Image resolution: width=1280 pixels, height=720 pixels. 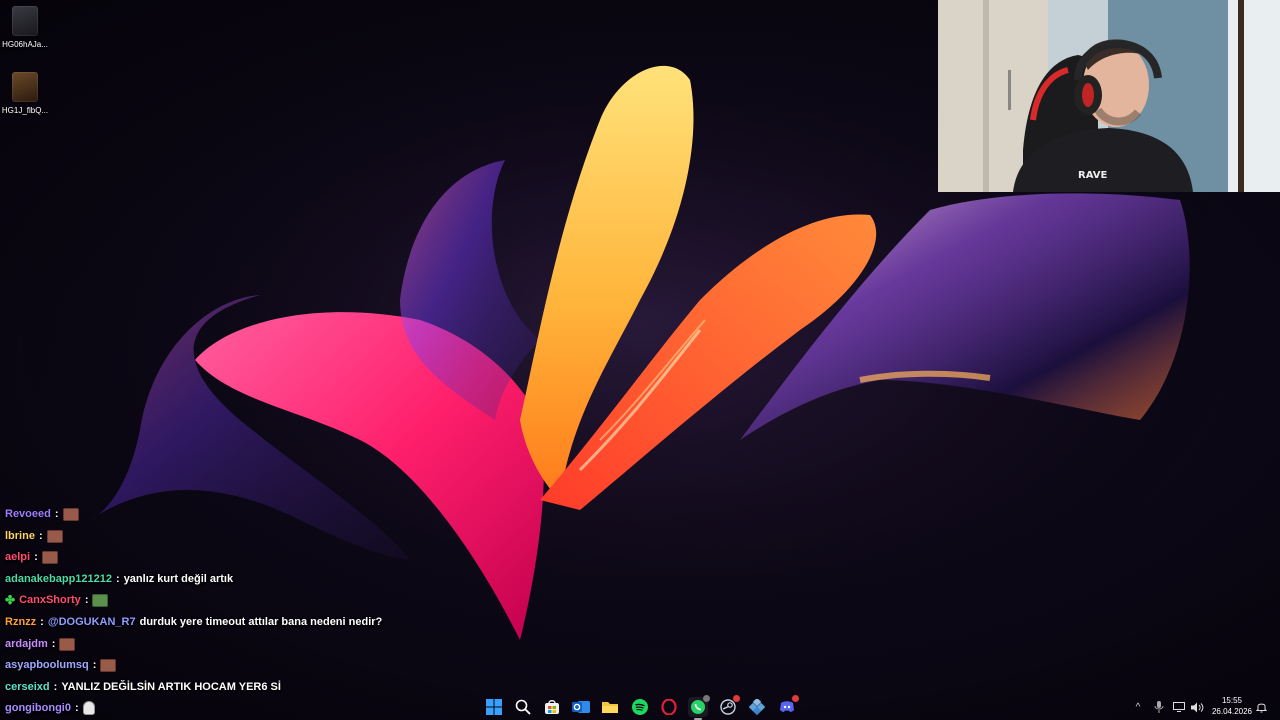 I want to click on chevron-up-icon: ^, so click(x=1138, y=707).